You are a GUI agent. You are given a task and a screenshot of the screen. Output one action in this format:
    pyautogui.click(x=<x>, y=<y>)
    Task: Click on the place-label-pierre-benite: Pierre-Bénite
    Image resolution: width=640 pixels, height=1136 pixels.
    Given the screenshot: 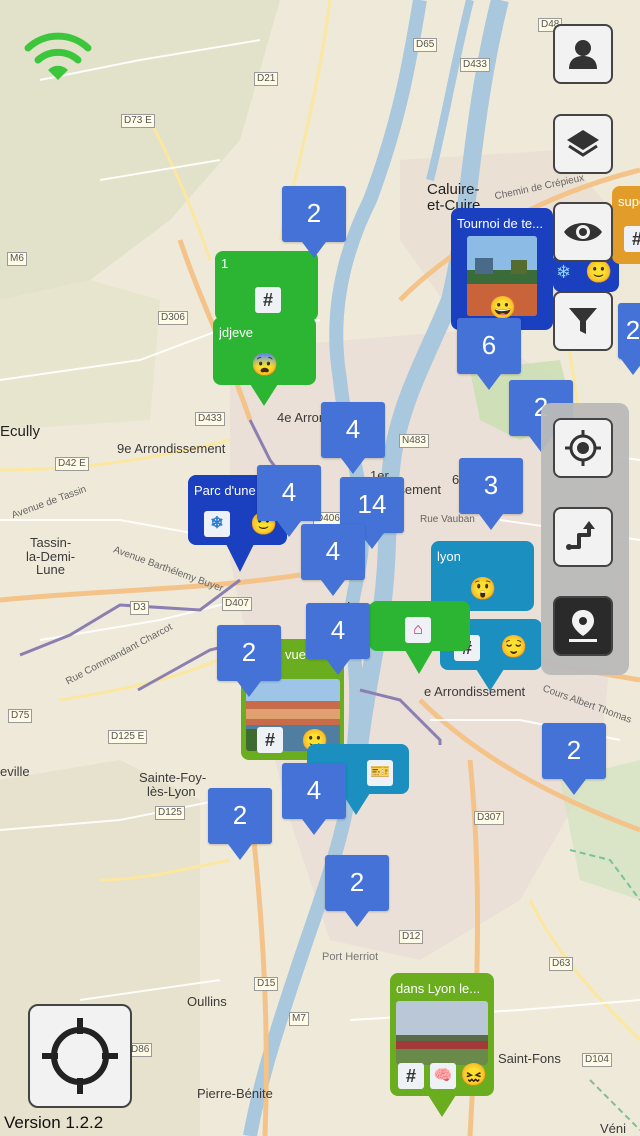 What is the action you would take?
    pyautogui.click(x=235, y=1093)
    